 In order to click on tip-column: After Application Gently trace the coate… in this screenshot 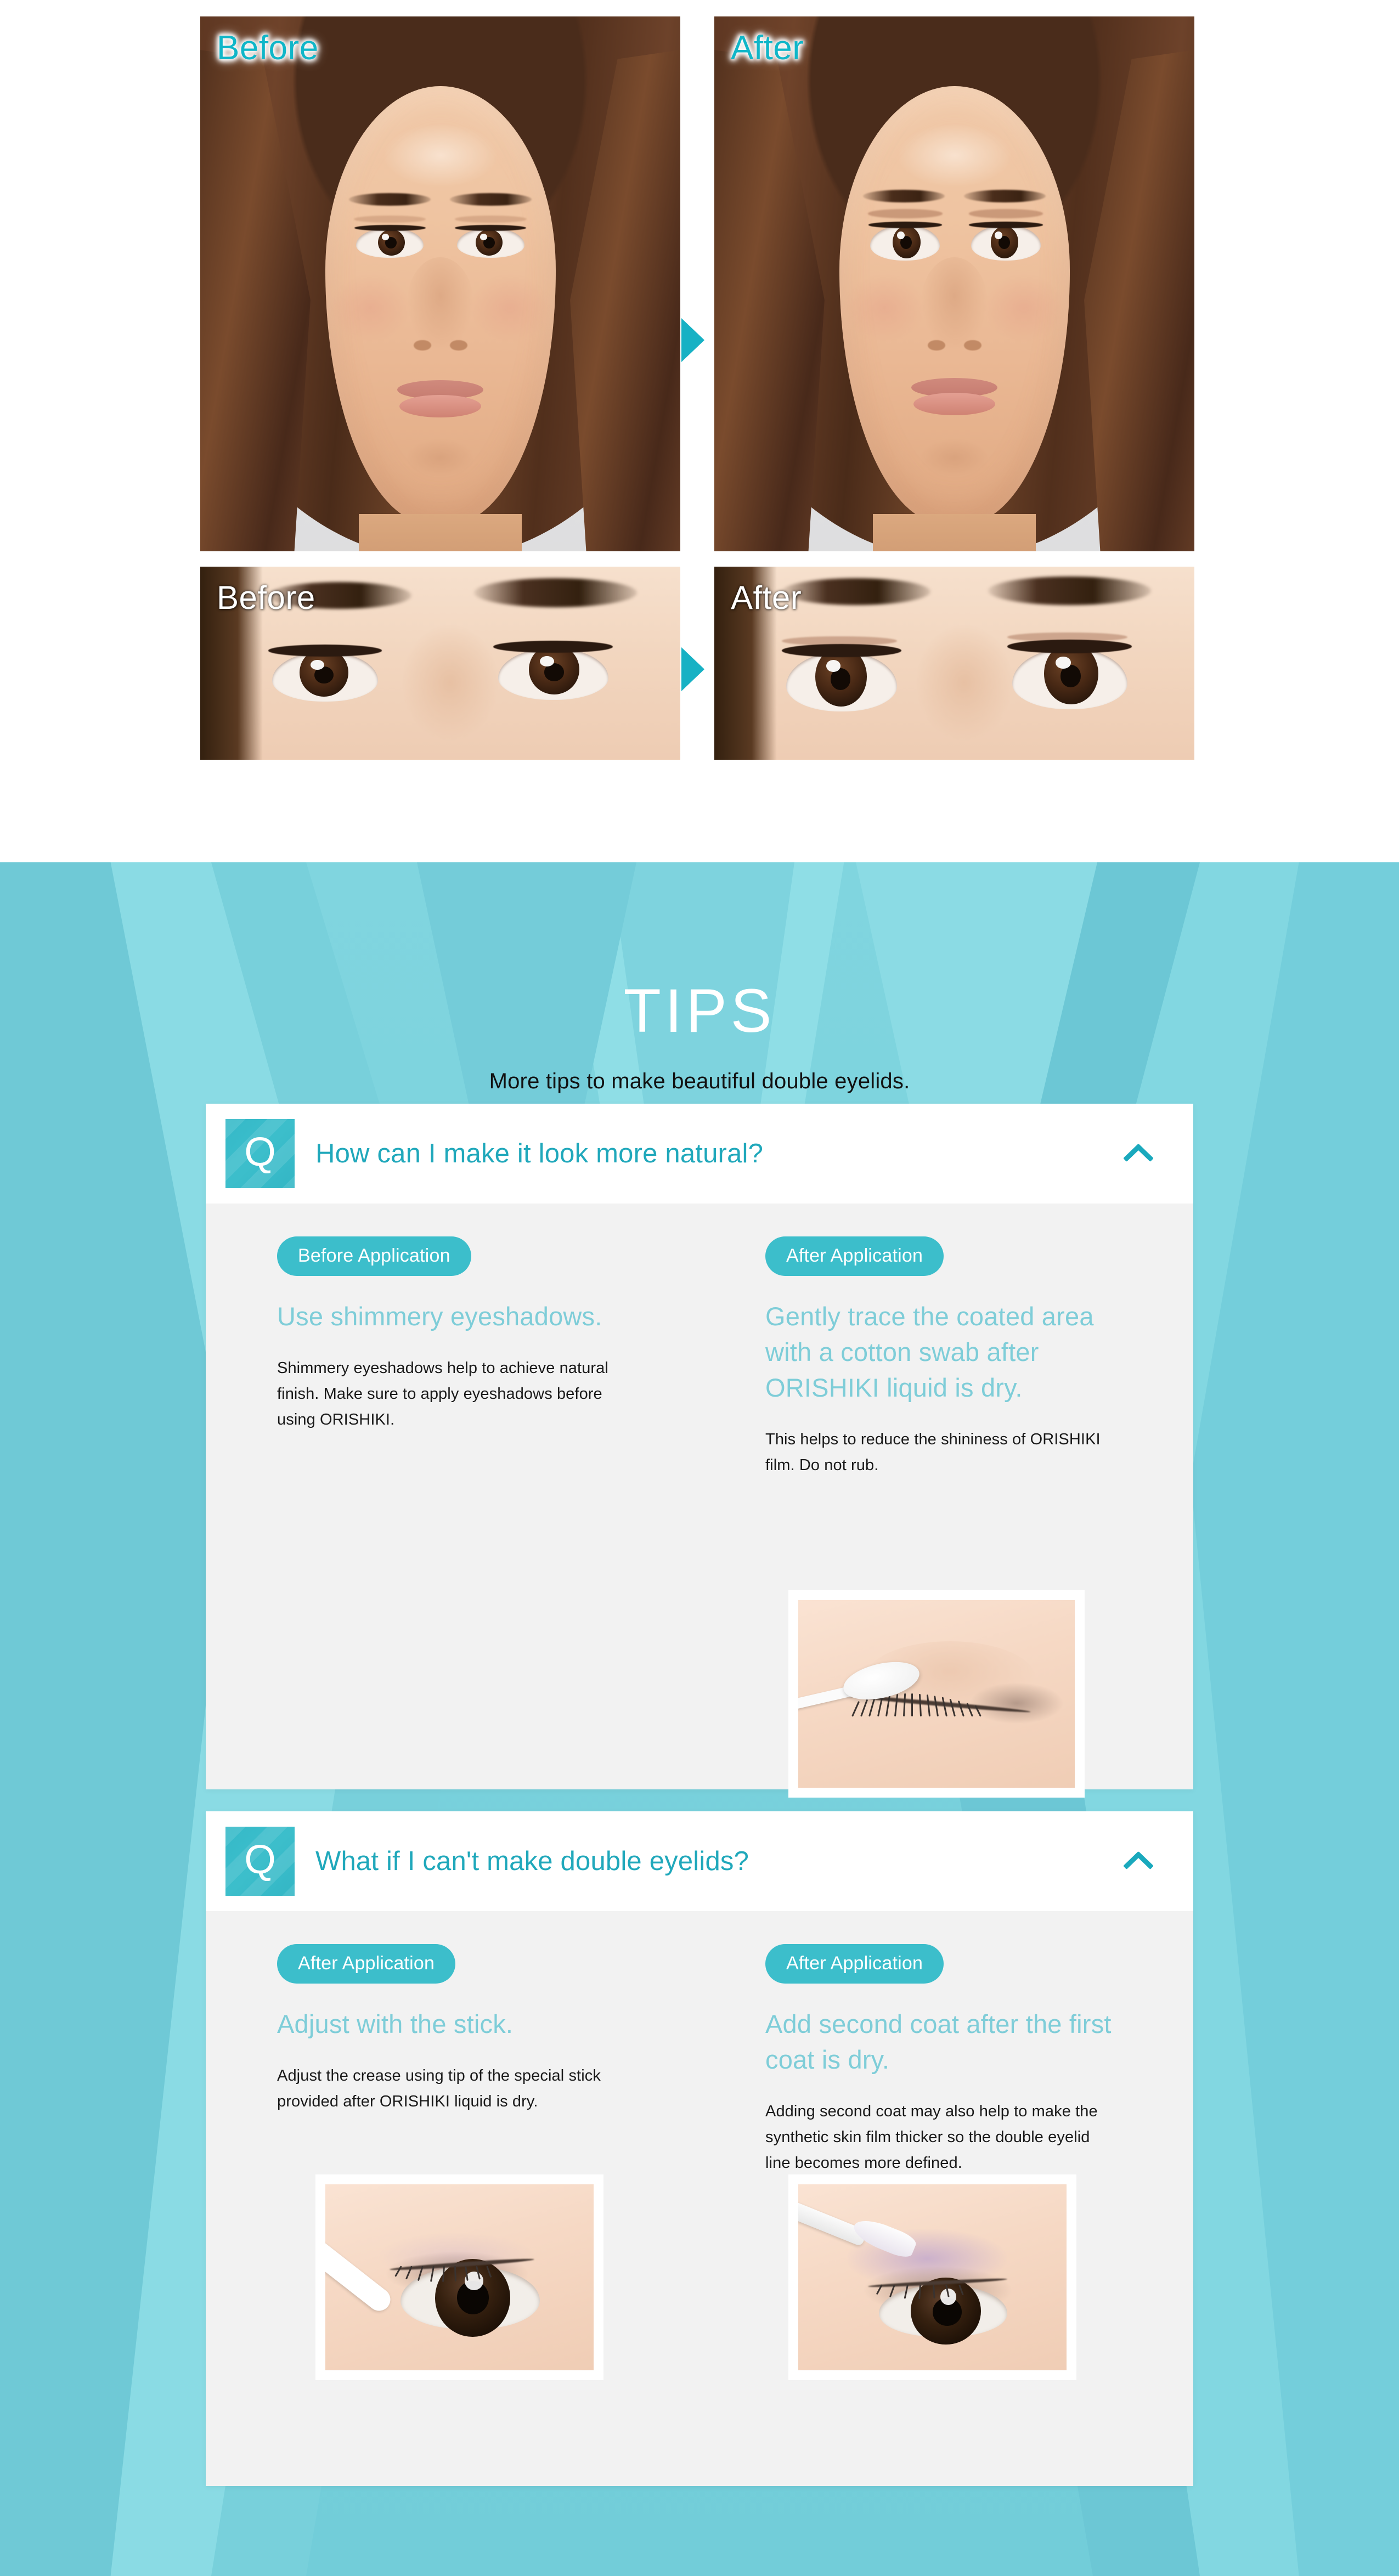, I will do `click(946, 1357)`.